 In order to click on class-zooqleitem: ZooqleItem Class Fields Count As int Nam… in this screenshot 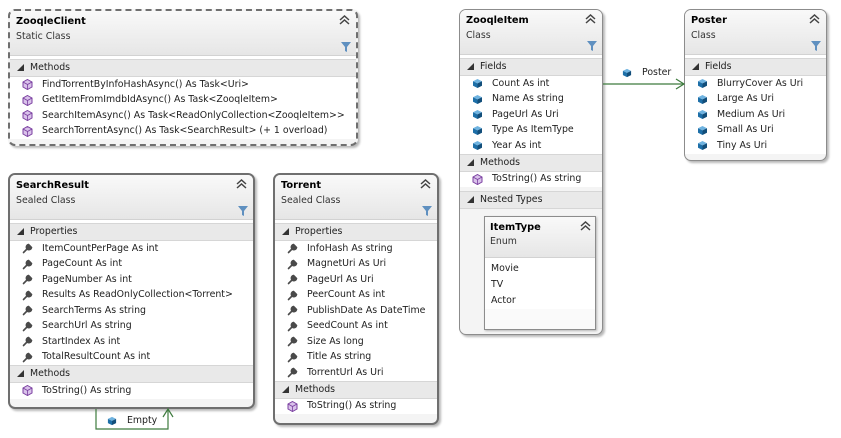, I will do `click(531, 172)`.